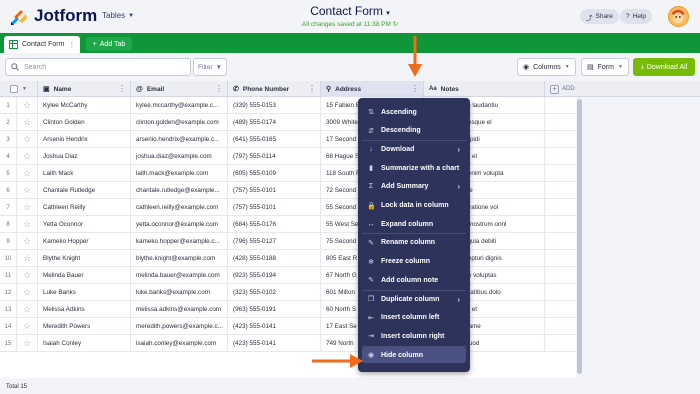 This screenshot has height=394, width=700. What do you see at coordinates (84, 105) in the screenshot?
I see `cell-name: Kylee McCarthy` at bounding box center [84, 105].